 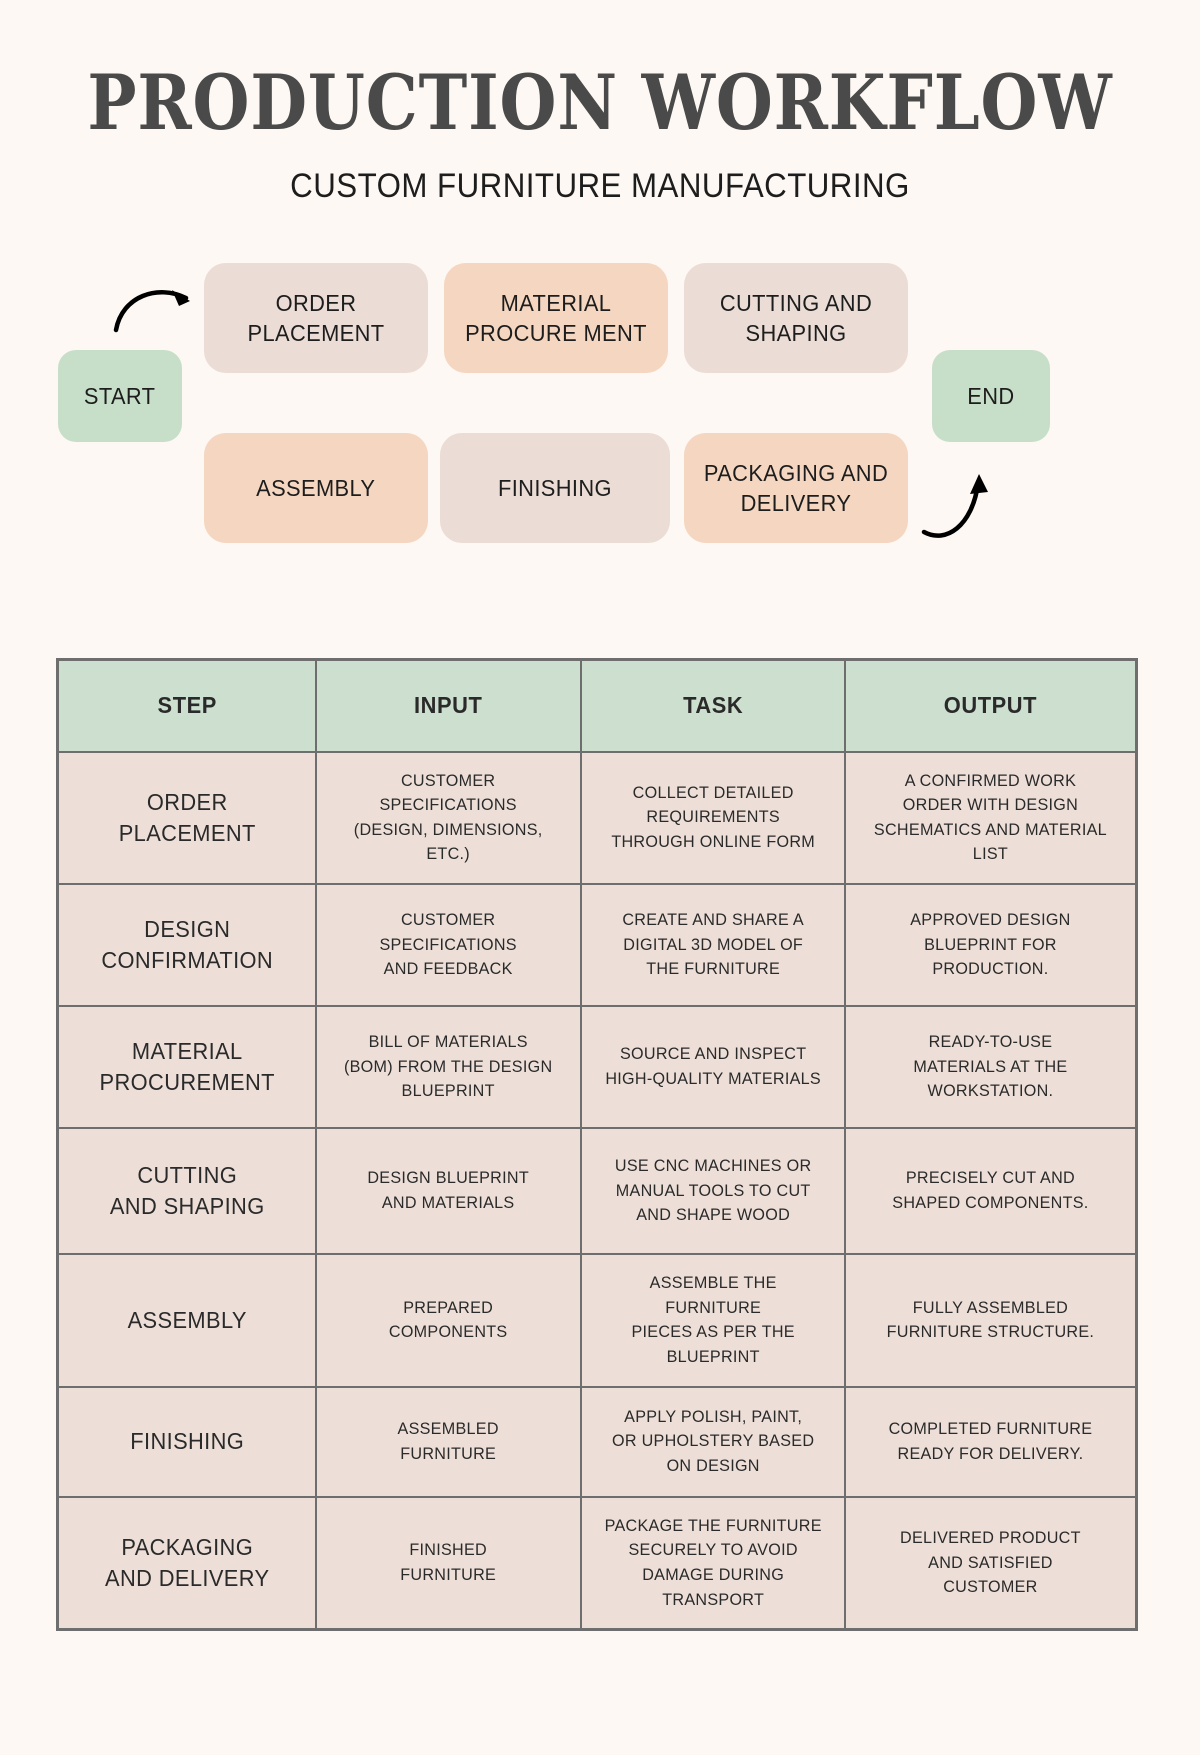 I want to click on cell-step: FINISHING, so click(x=187, y=1441).